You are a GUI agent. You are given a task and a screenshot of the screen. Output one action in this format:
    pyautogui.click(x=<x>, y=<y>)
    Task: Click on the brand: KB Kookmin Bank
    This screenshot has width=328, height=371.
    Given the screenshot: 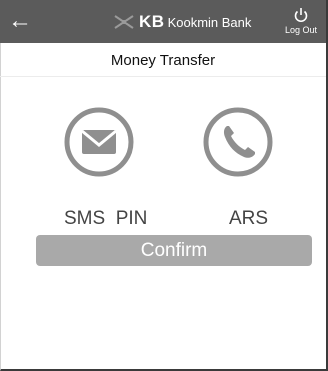 What is the action you would take?
    pyautogui.click(x=182, y=22)
    